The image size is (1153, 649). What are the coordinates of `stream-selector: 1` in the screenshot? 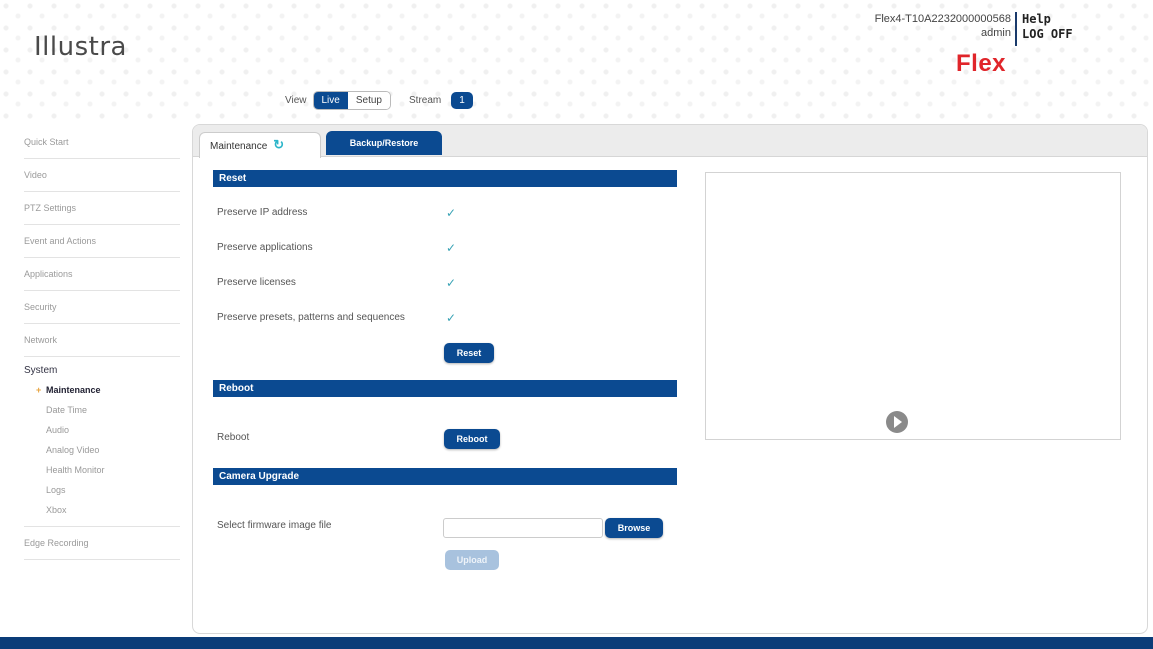 It's located at (462, 100).